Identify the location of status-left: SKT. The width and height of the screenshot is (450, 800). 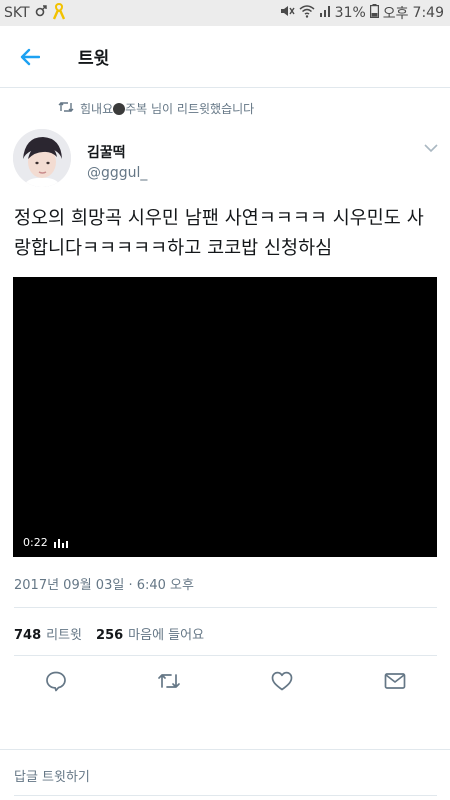
(35, 13).